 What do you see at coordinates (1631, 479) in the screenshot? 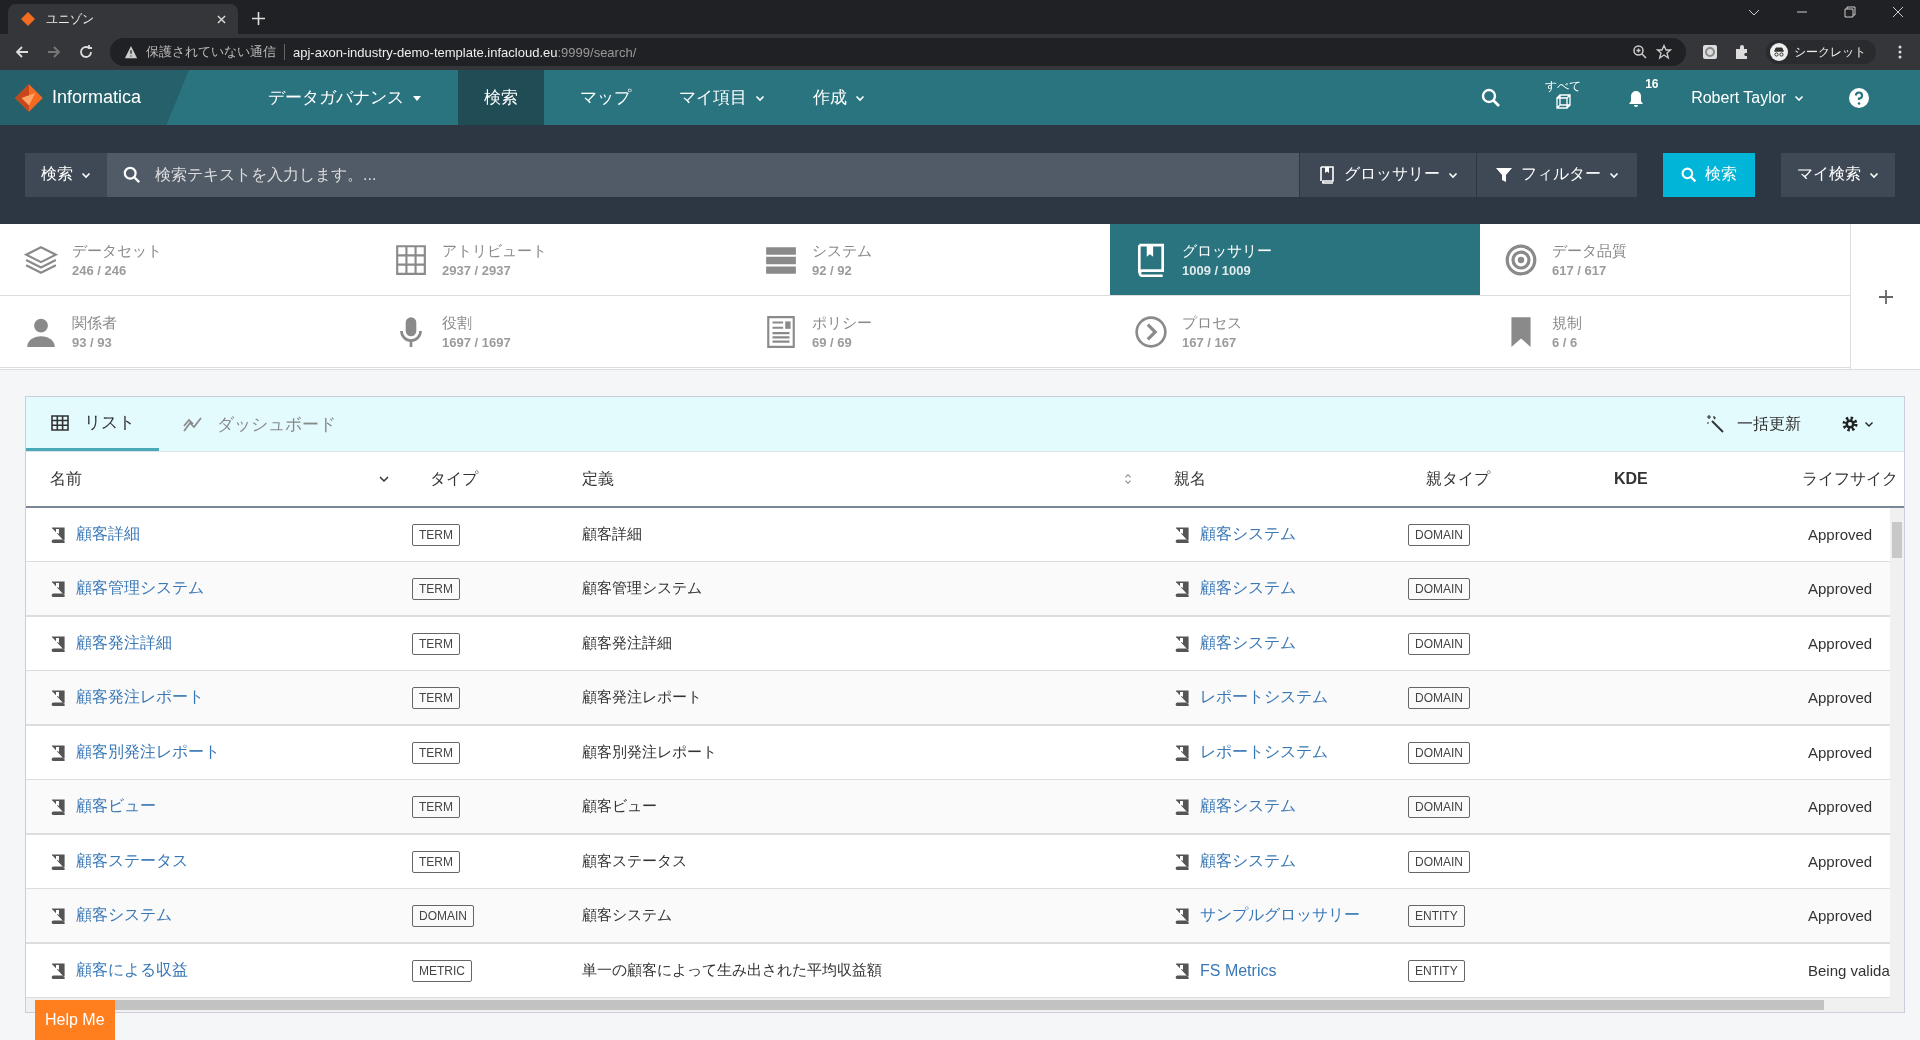
I see `column-header: KDE` at bounding box center [1631, 479].